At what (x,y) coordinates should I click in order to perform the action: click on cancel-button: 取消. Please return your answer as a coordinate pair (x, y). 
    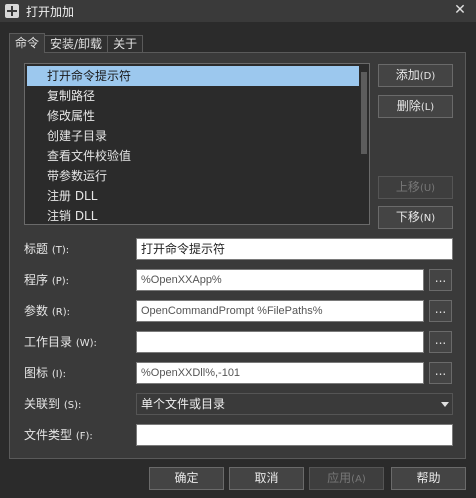
    Looking at the image, I should click on (266, 478).